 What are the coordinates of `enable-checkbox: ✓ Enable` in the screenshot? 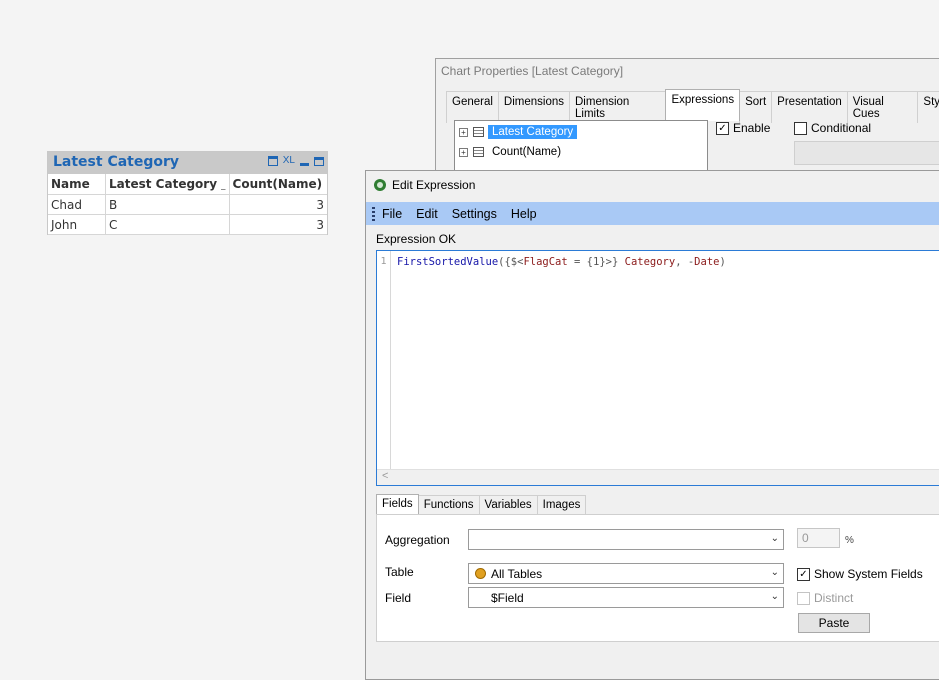 It's located at (743, 128).